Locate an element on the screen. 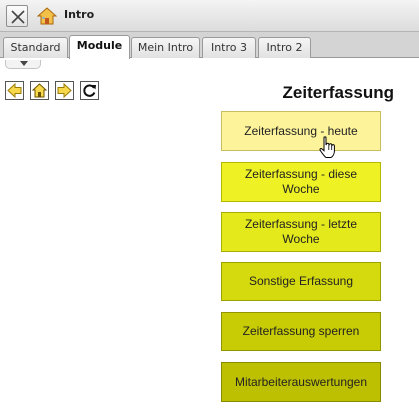 The height and width of the screenshot is (417, 419). page-title: Zeiterfassung is located at coordinates (338, 92).